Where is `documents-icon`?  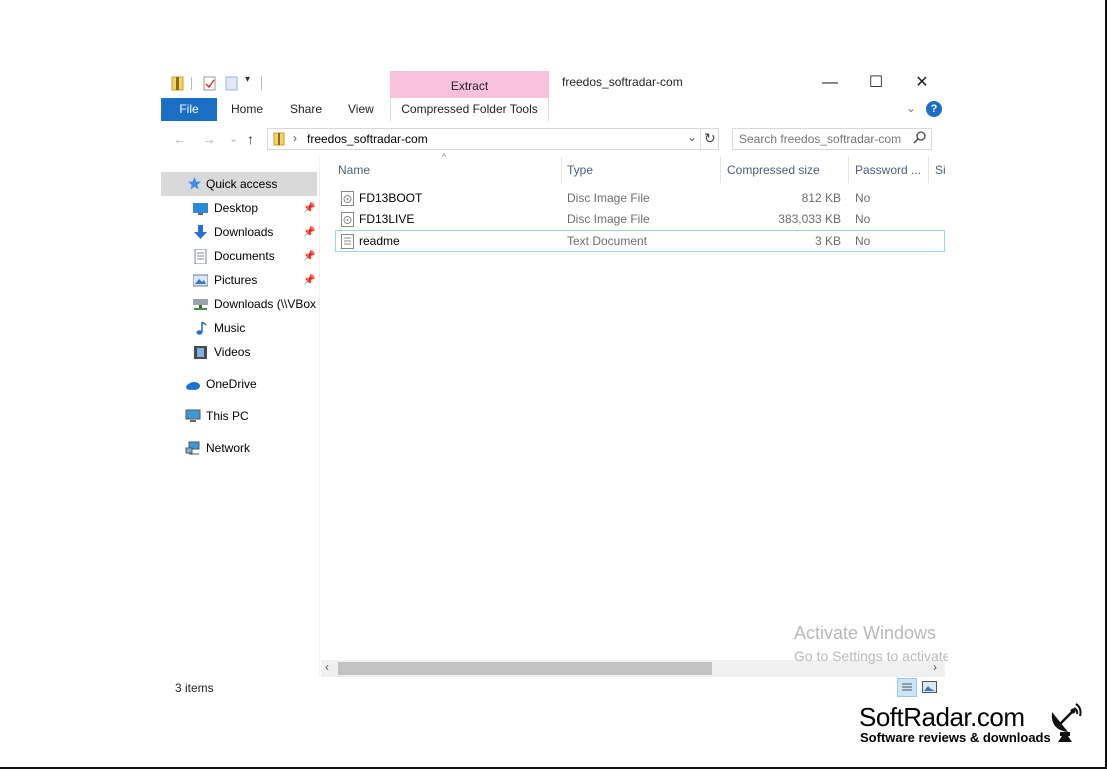 documents-icon is located at coordinates (200, 256).